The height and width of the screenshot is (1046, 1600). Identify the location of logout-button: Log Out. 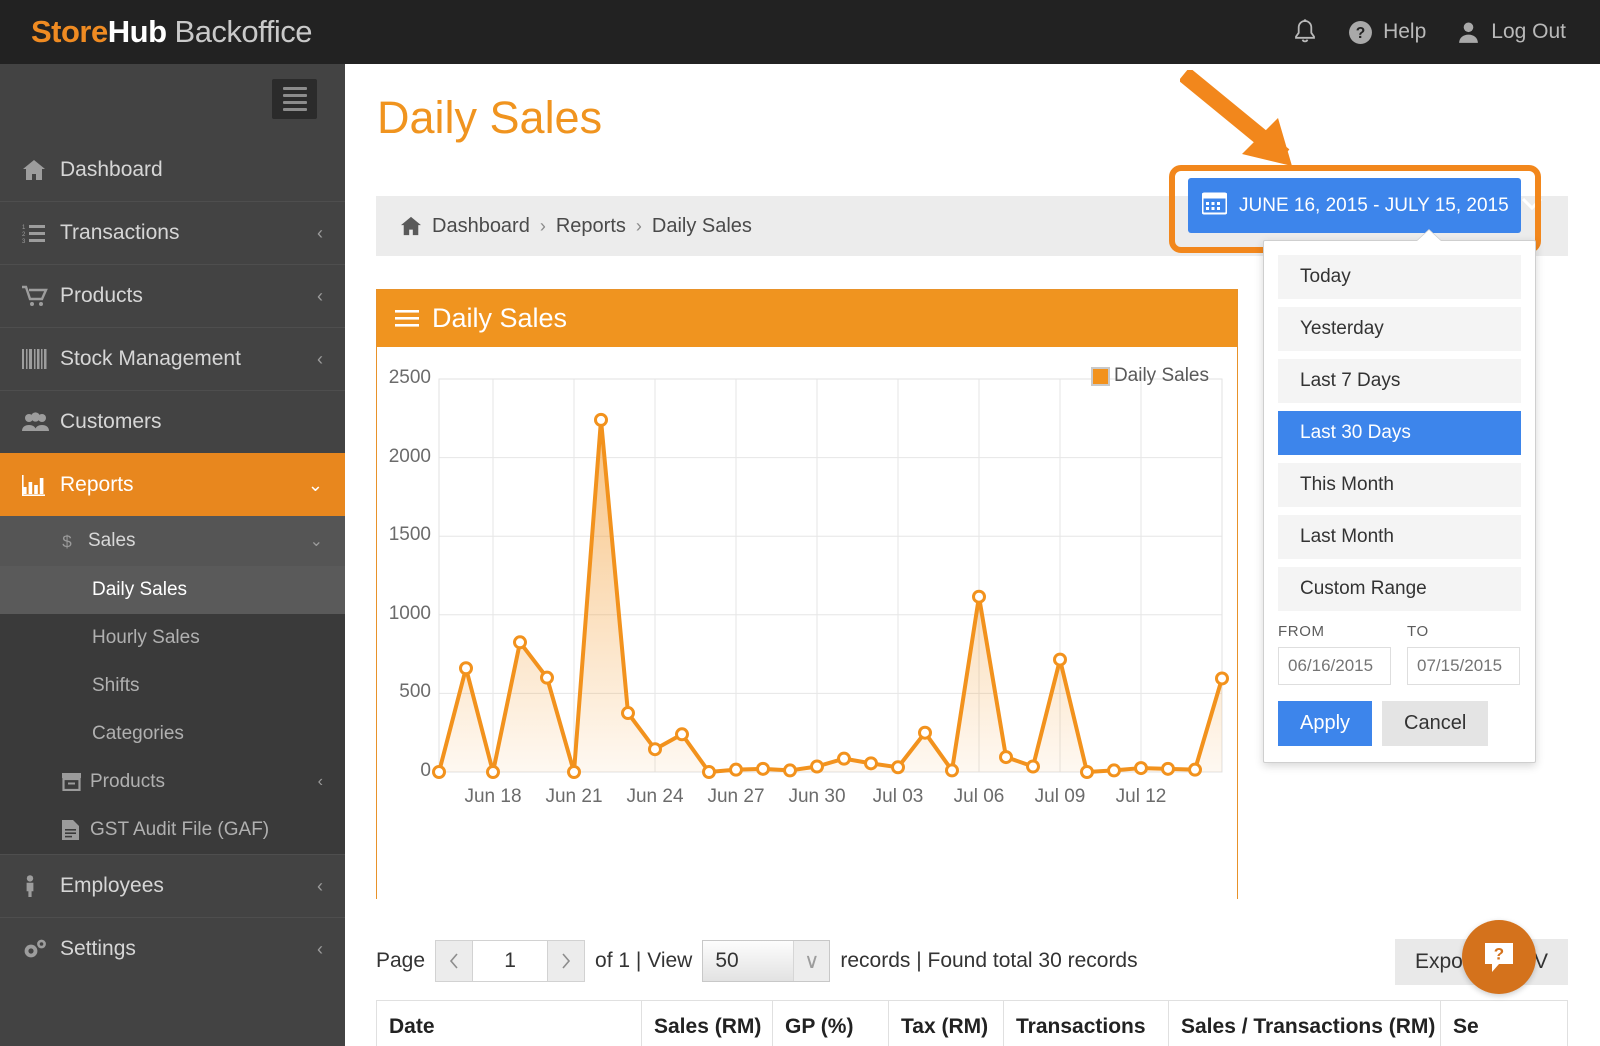
(1511, 32).